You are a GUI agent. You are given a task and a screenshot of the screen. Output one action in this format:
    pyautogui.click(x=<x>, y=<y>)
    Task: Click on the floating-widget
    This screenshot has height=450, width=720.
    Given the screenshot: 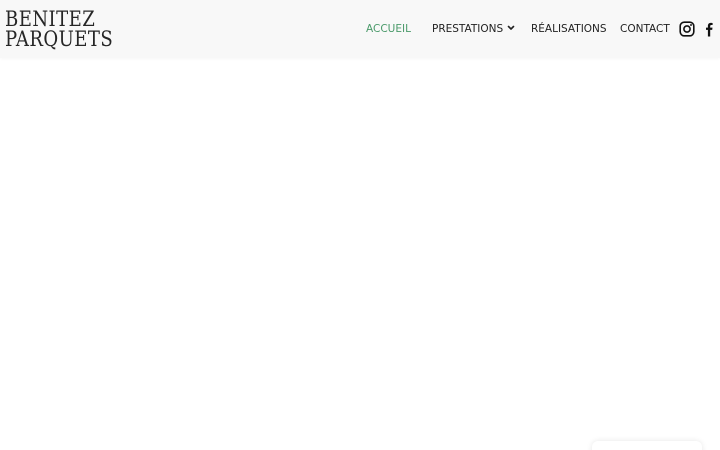 What is the action you would take?
    pyautogui.click(x=647, y=445)
    